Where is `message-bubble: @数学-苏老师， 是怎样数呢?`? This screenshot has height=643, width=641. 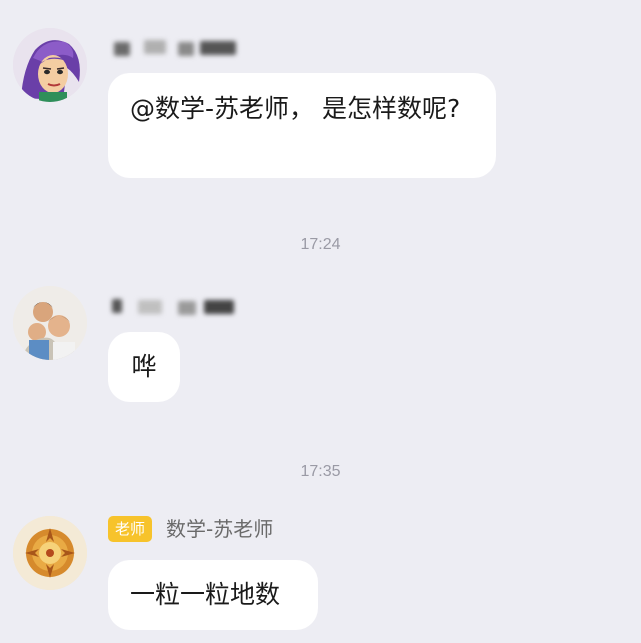 message-bubble: @数学-苏老师， 是怎样数呢? is located at coordinates (302, 125).